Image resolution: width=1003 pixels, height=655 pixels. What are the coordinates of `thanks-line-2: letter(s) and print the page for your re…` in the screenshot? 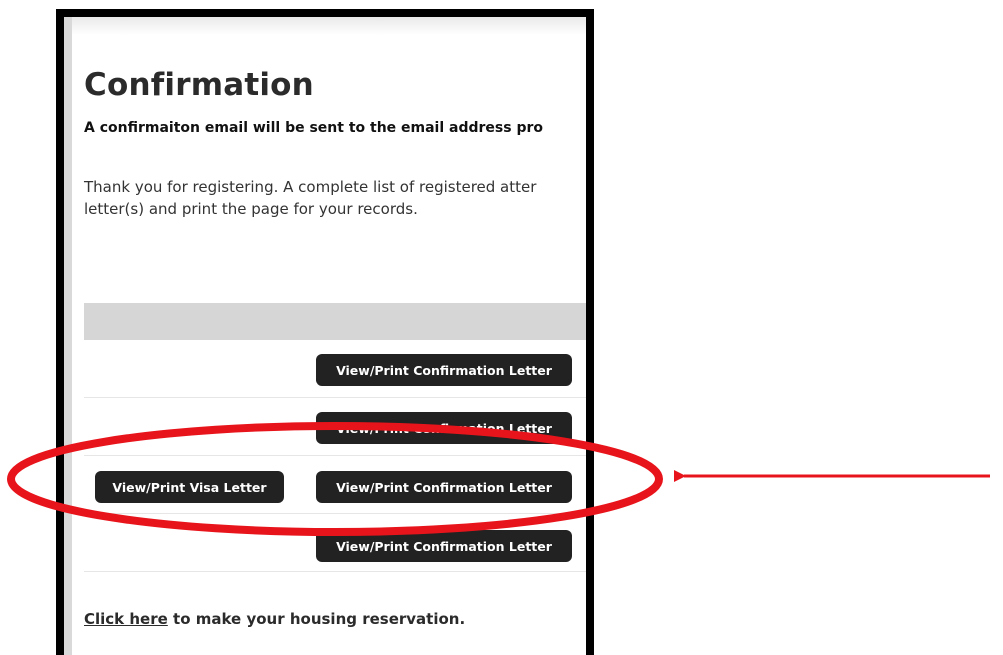 It's located at (251, 209).